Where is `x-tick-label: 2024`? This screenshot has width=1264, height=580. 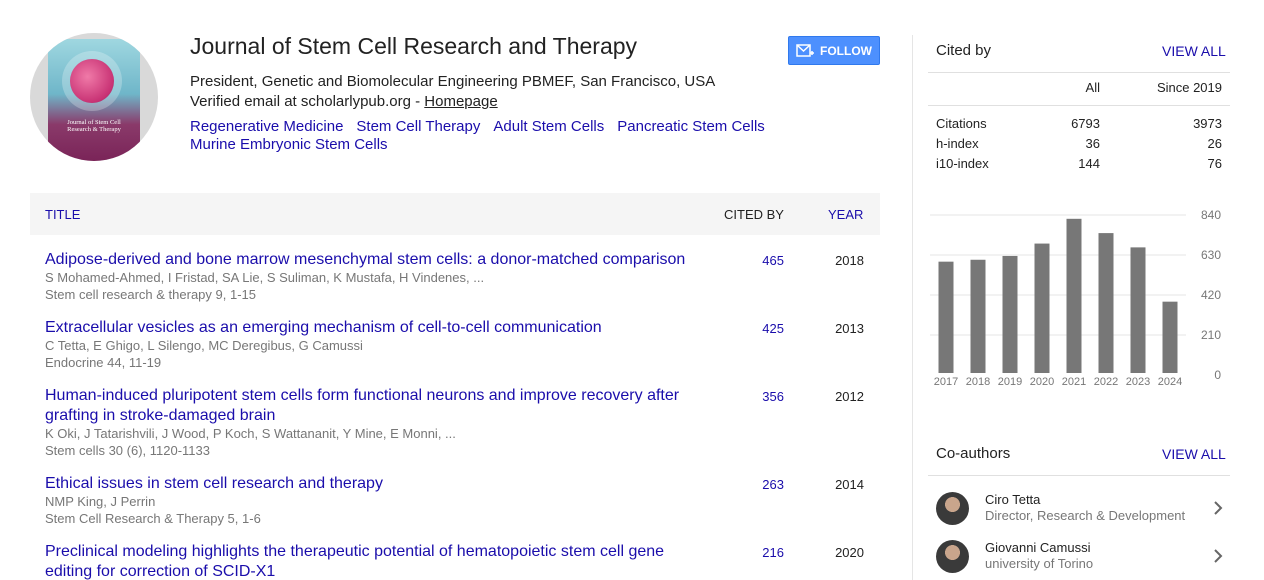
x-tick-label: 2024 is located at coordinates (1170, 382).